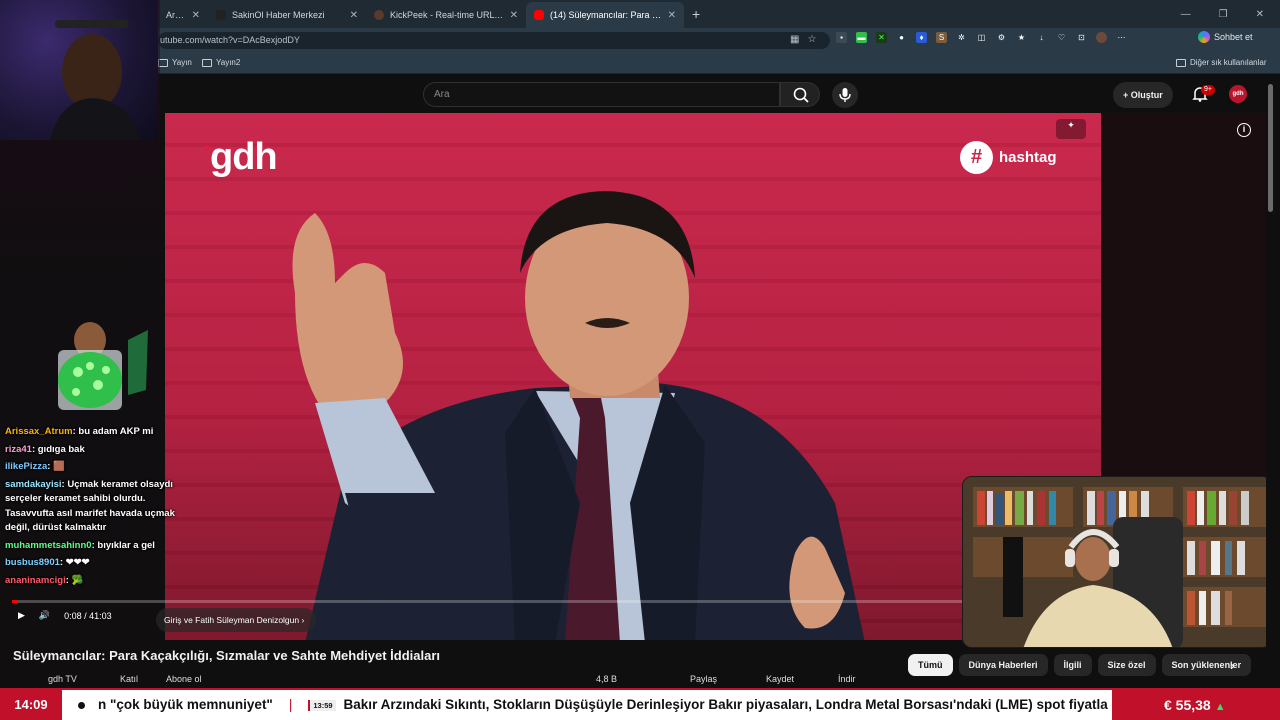 The height and width of the screenshot is (720, 1280). I want to click on ticker-clock: 14:09, so click(31, 705).